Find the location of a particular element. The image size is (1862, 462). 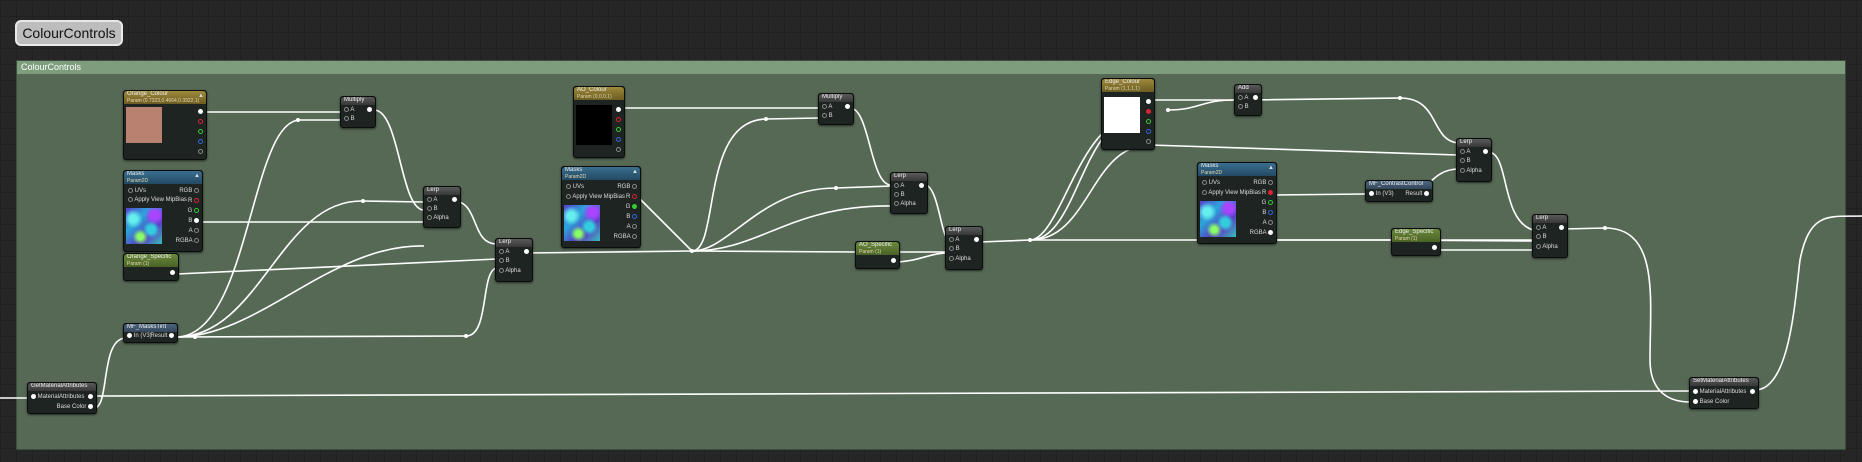

output-pin-base-color: Base Color is located at coordinates (75, 407).